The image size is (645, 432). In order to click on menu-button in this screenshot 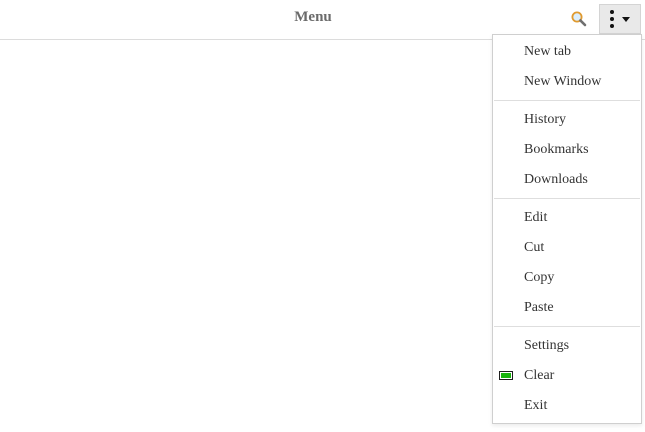, I will do `click(620, 19)`.